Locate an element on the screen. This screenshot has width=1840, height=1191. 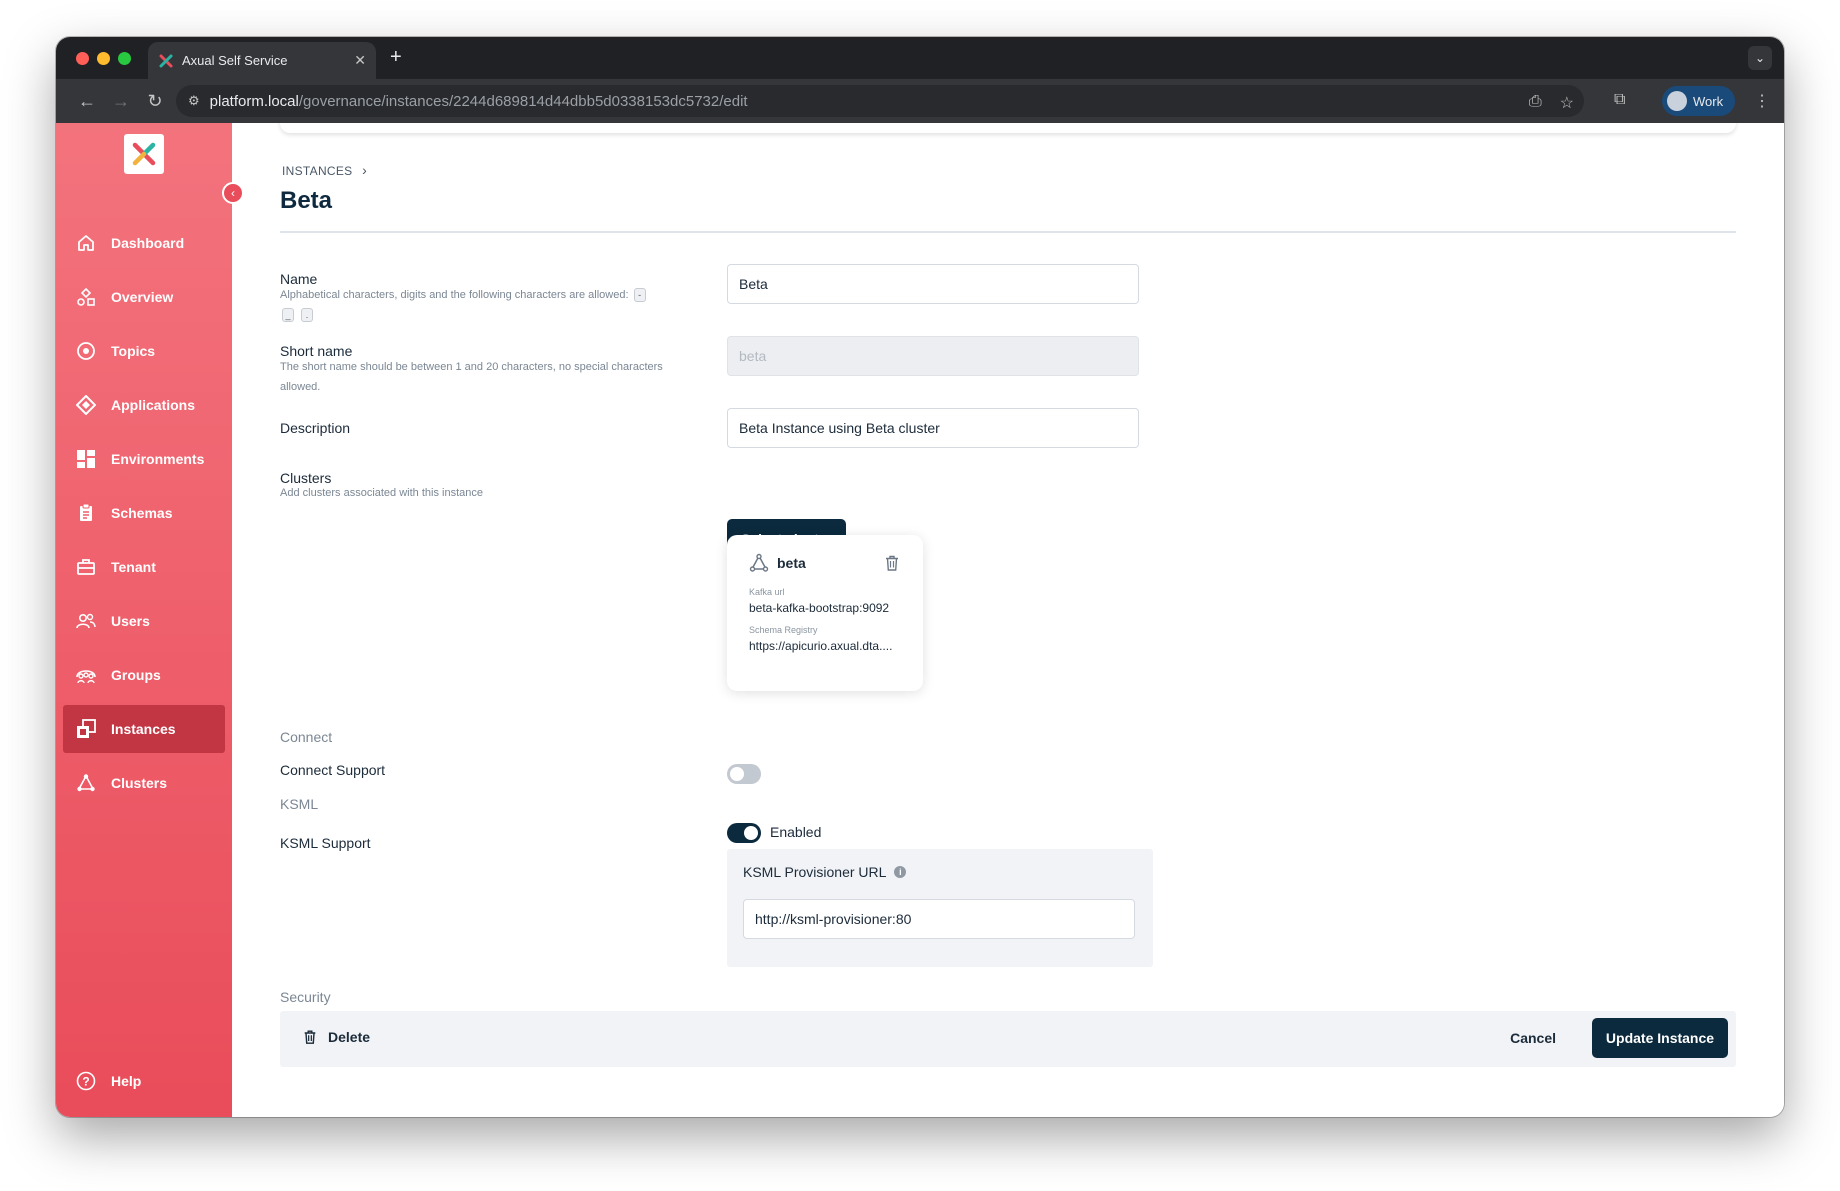
minimize-window-button is located at coordinates (103, 58).